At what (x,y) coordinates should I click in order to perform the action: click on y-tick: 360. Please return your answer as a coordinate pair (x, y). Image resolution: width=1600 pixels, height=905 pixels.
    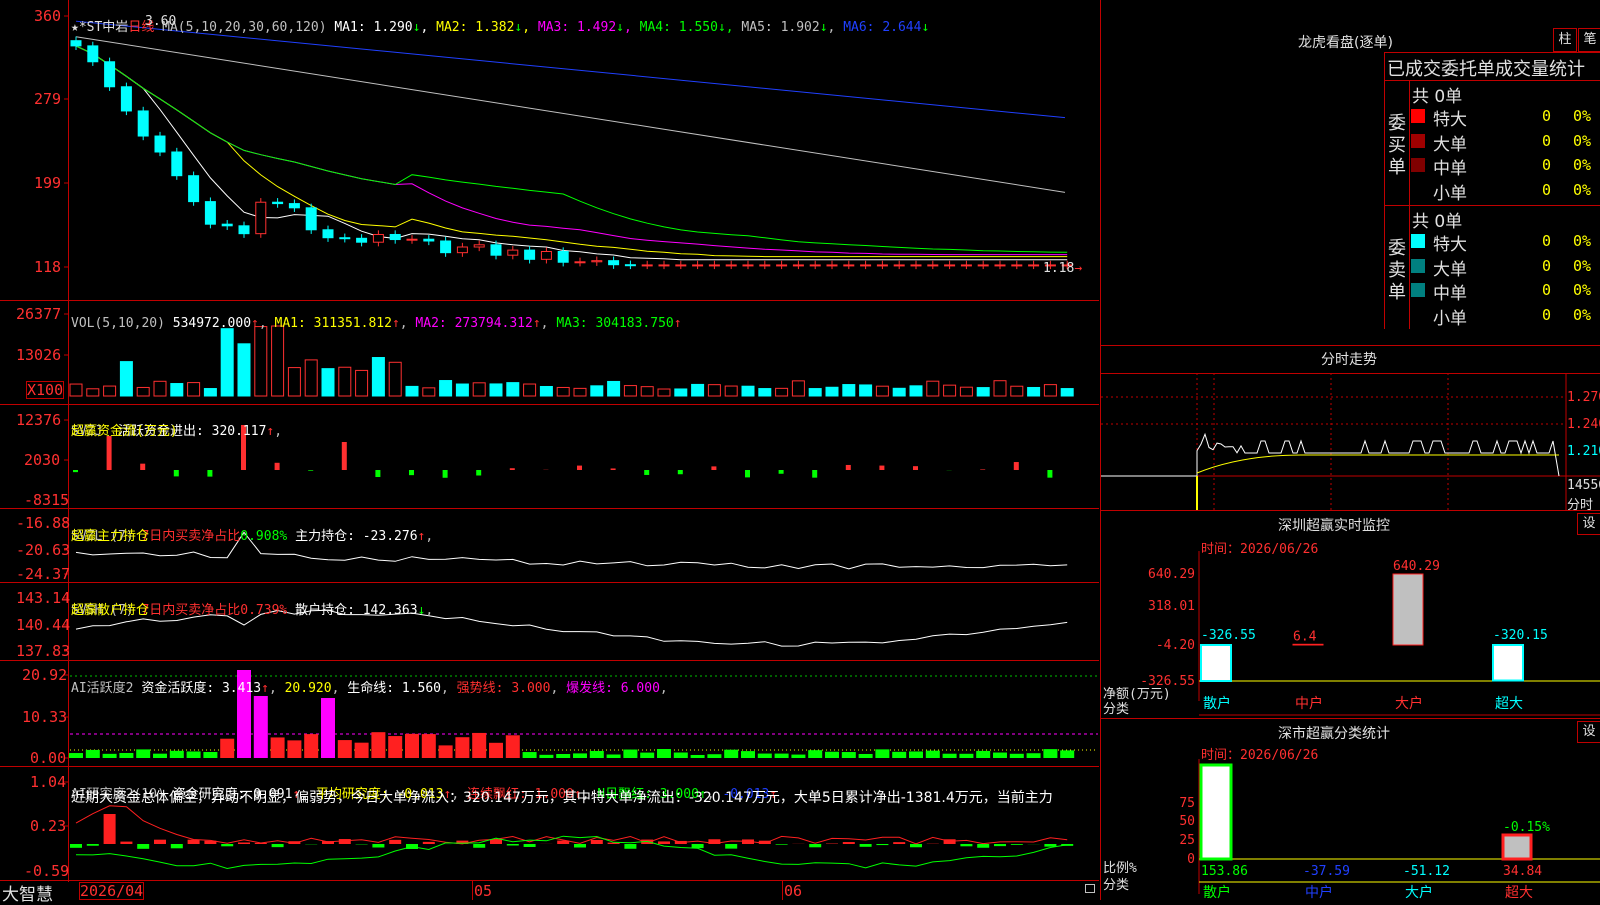
    Looking at the image, I should click on (47, 16).